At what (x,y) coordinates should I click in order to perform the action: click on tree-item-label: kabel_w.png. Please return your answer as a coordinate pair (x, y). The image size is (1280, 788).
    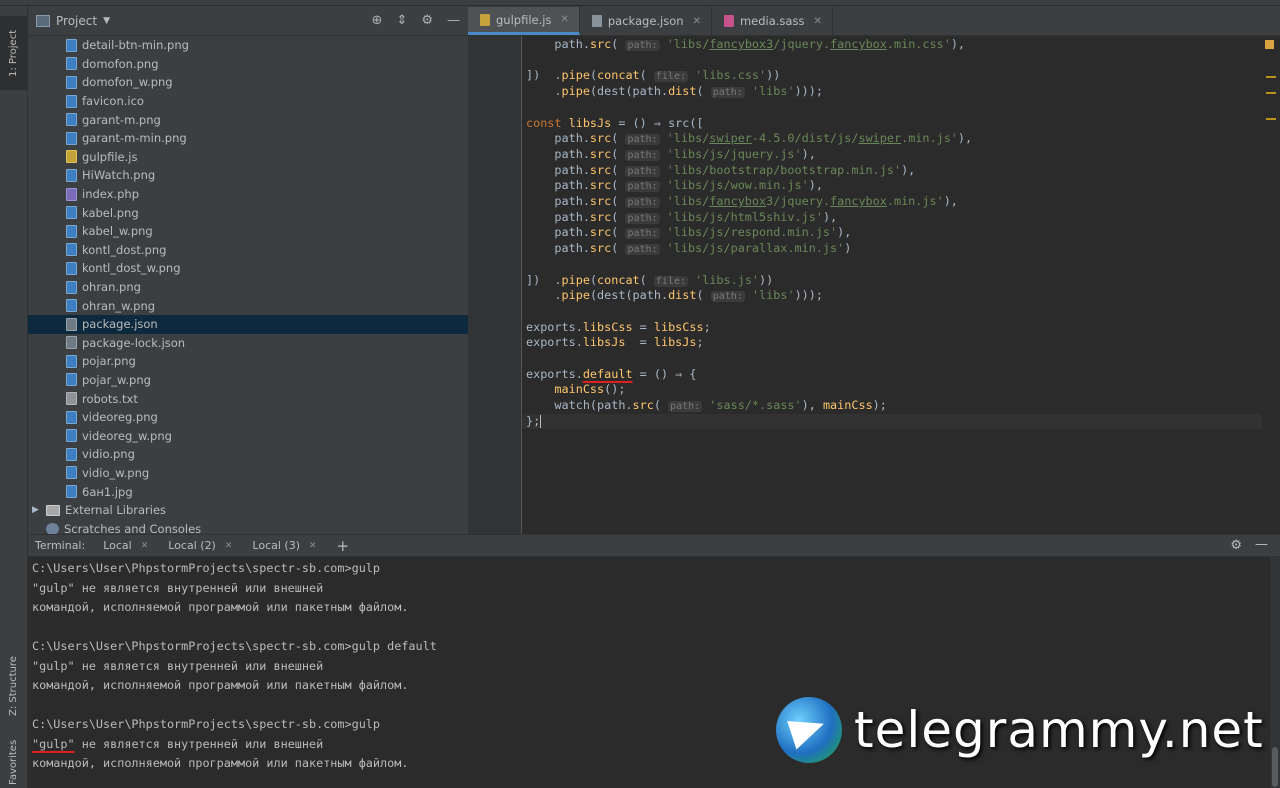
    Looking at the image, I should click on (117, 231).